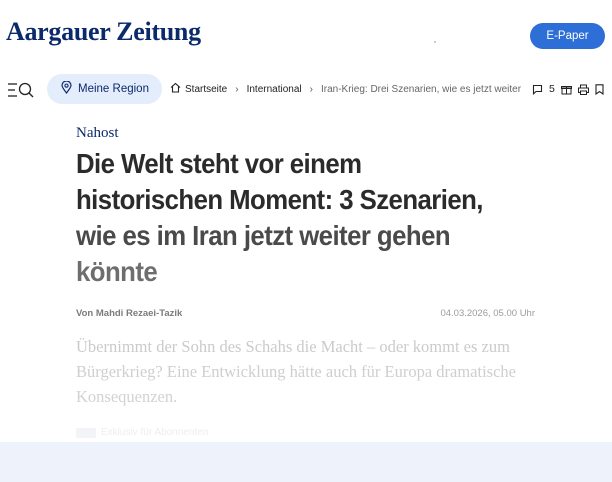  I want to click on paywall-band, so click(306, 462).